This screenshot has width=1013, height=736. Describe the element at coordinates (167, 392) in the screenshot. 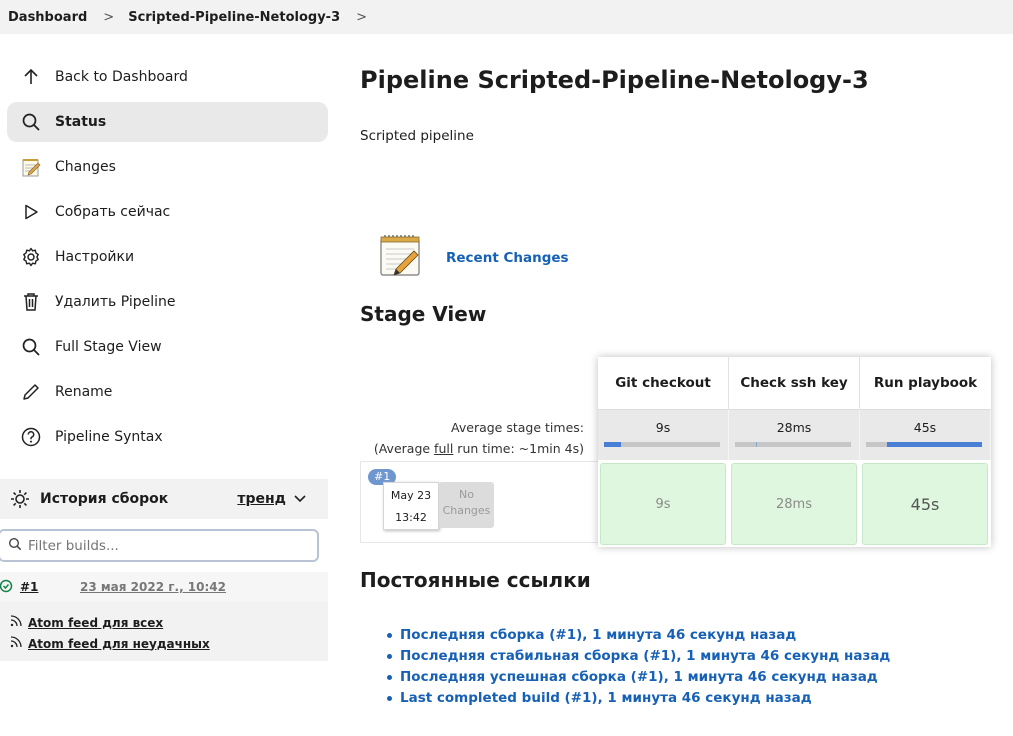

I see `sidebar-item-rename: Rename` at that location.